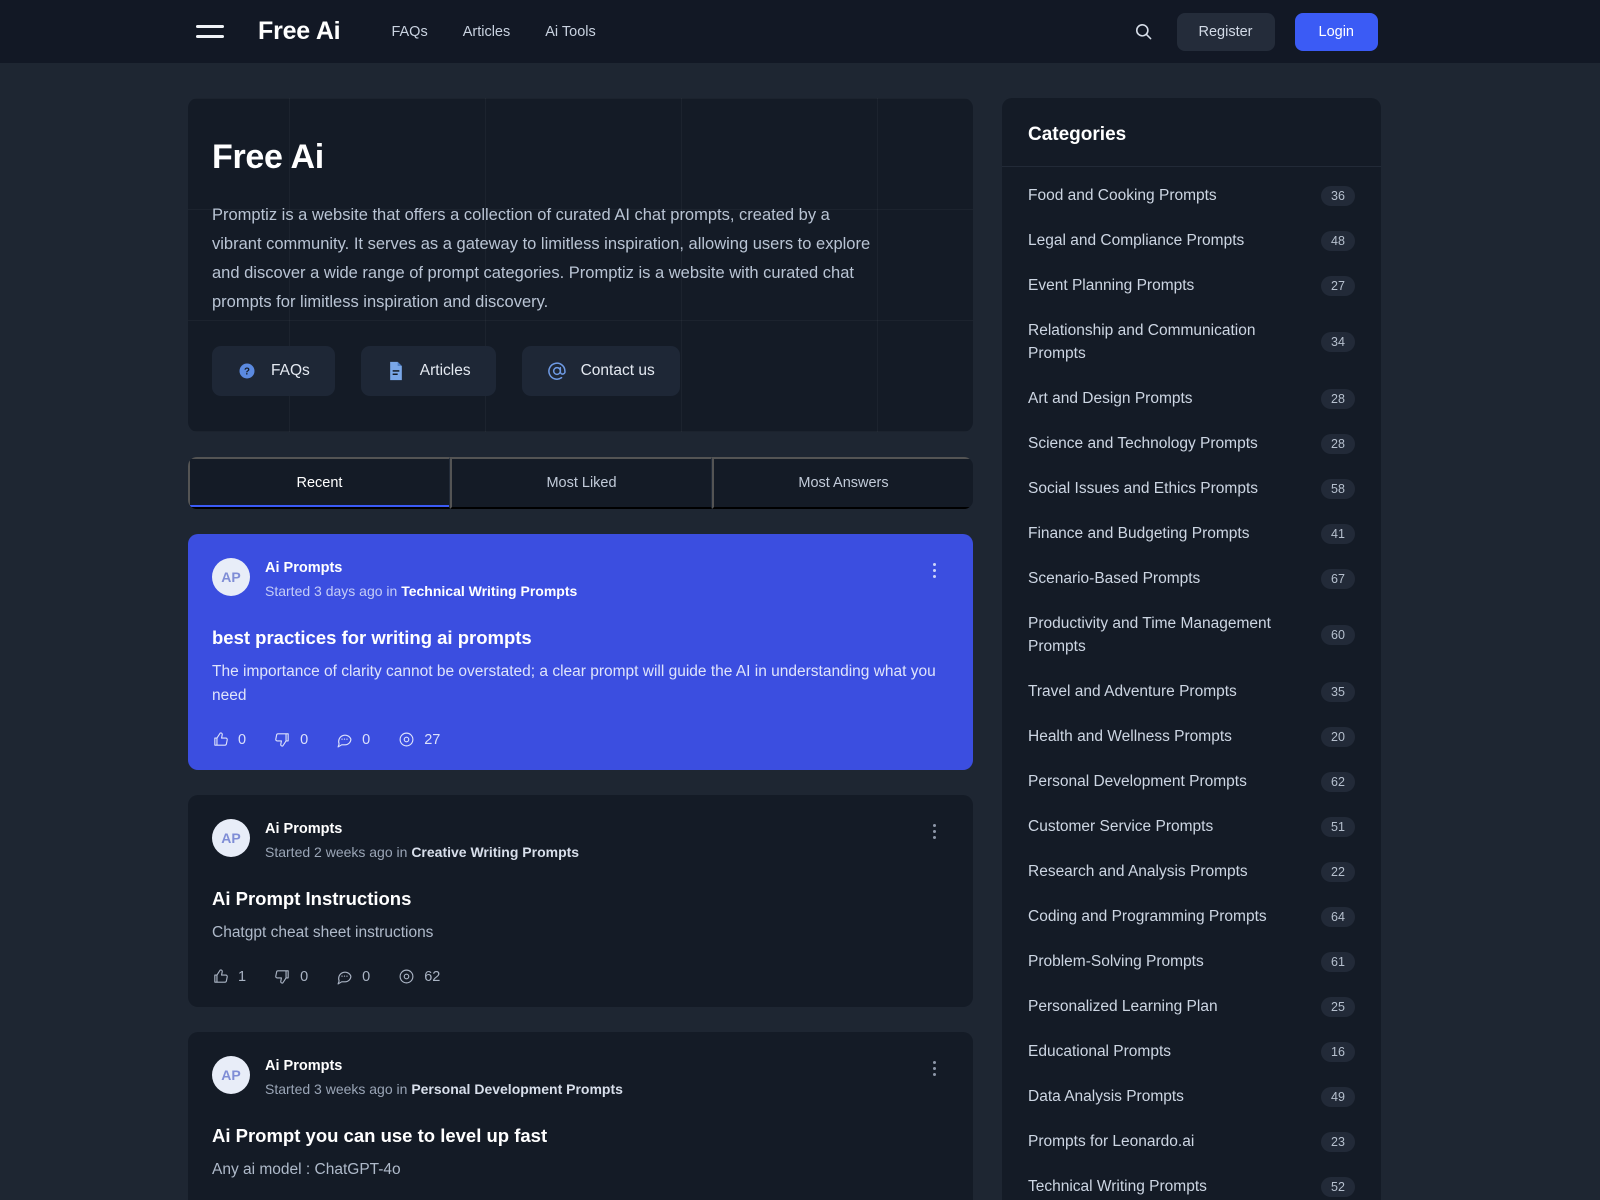  What do you see at coordinates (1191, 961) in the screenshot?
I see `category-row: Problem-Solving Prompts 61` at bounding box center [1191, 961].